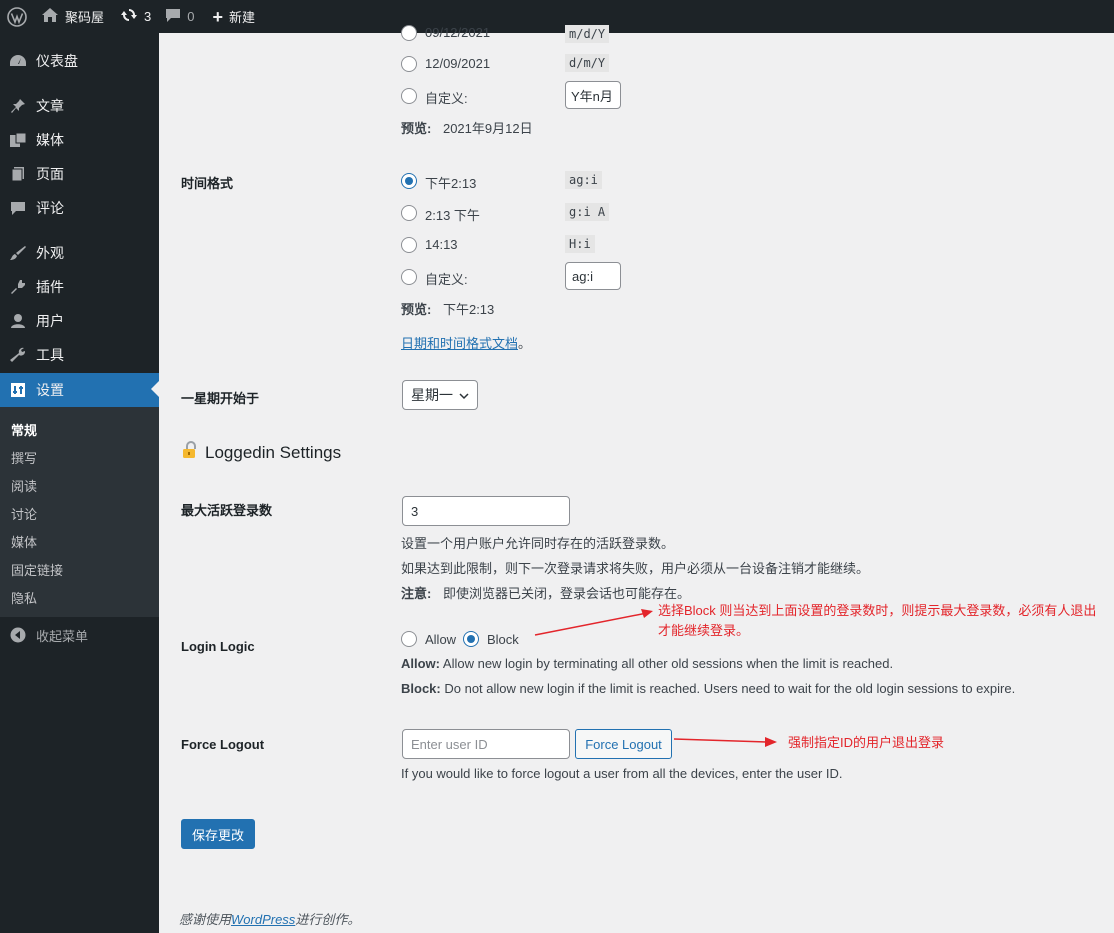  I want to click on menu-label: 评论, so click(50, 208).